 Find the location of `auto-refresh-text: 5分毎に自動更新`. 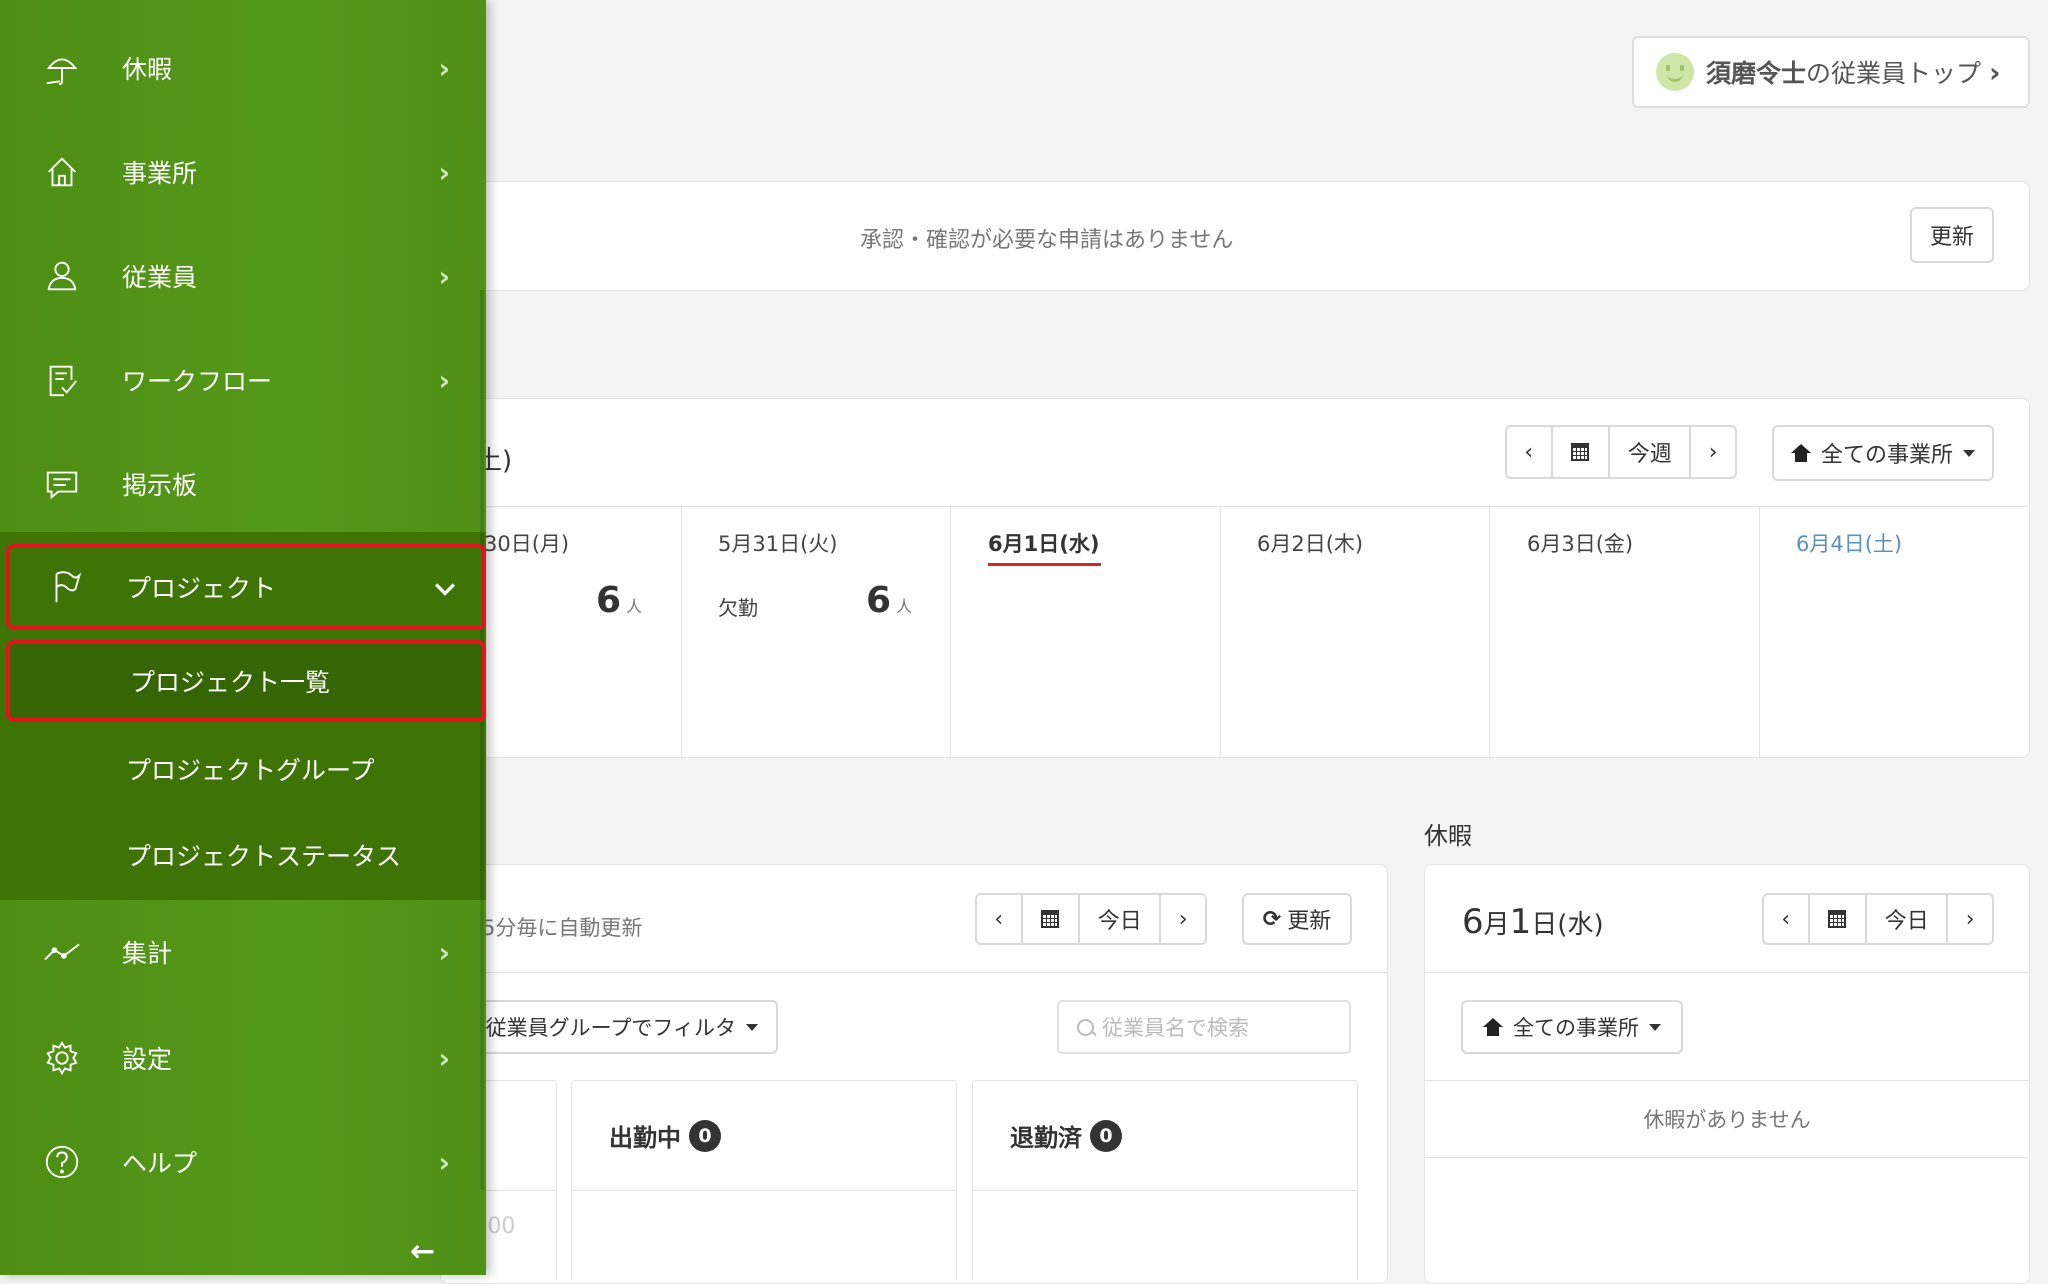

auto-refresh-text: 5分毎に自動更新 is located at coordinates (562, 928).